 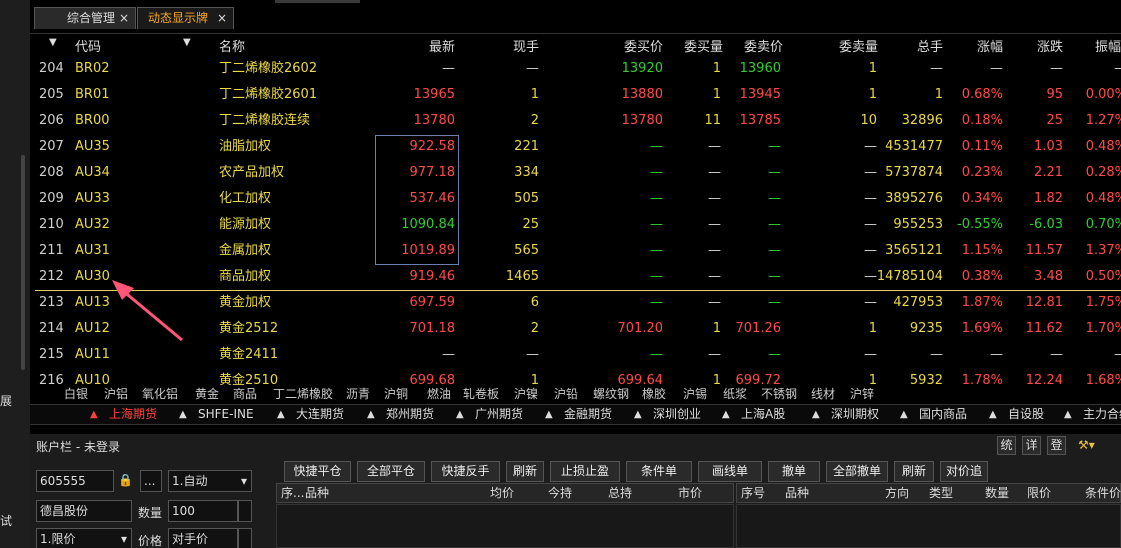 What do you see at coordinates (585, 471) in the screenshot?
I see `action-button: 止损止盈` at bounding box center [585, 471].